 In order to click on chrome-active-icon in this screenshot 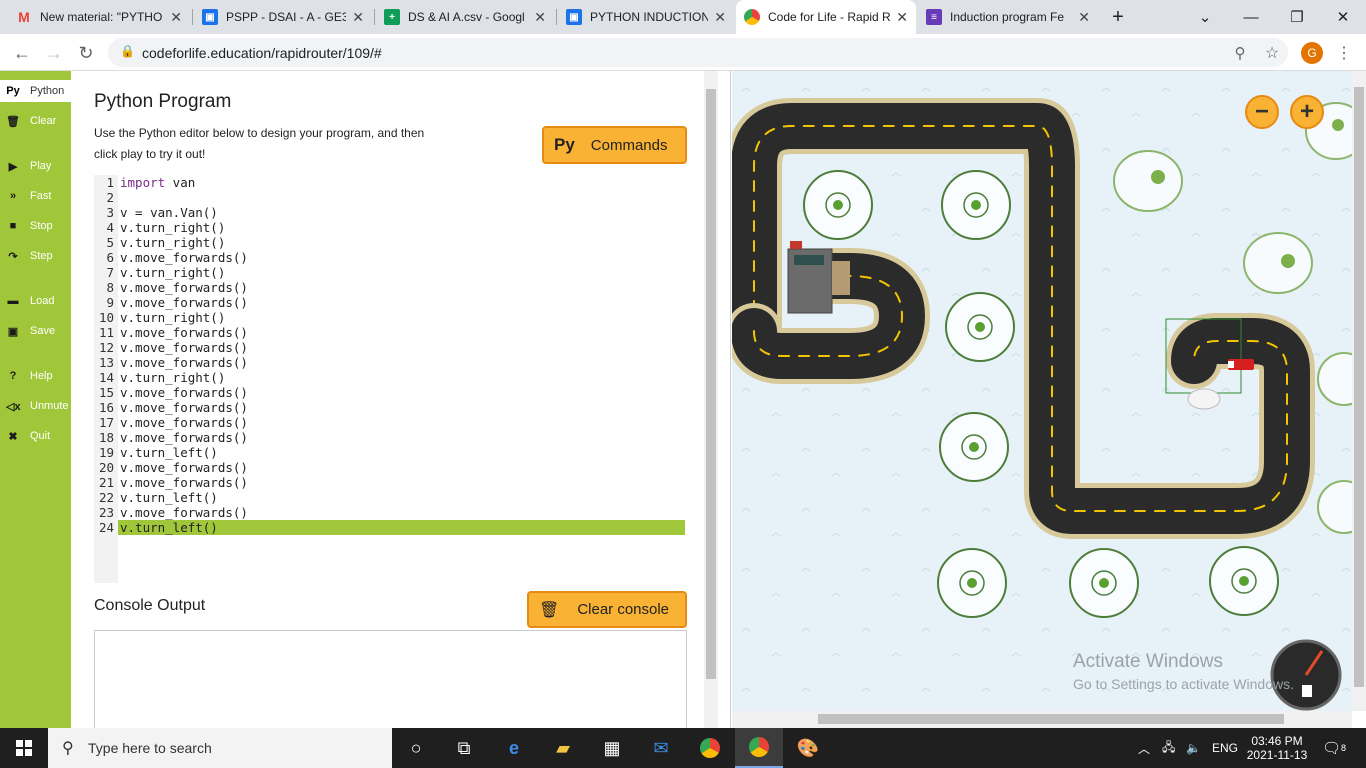, I will do `click(759, 748)`.